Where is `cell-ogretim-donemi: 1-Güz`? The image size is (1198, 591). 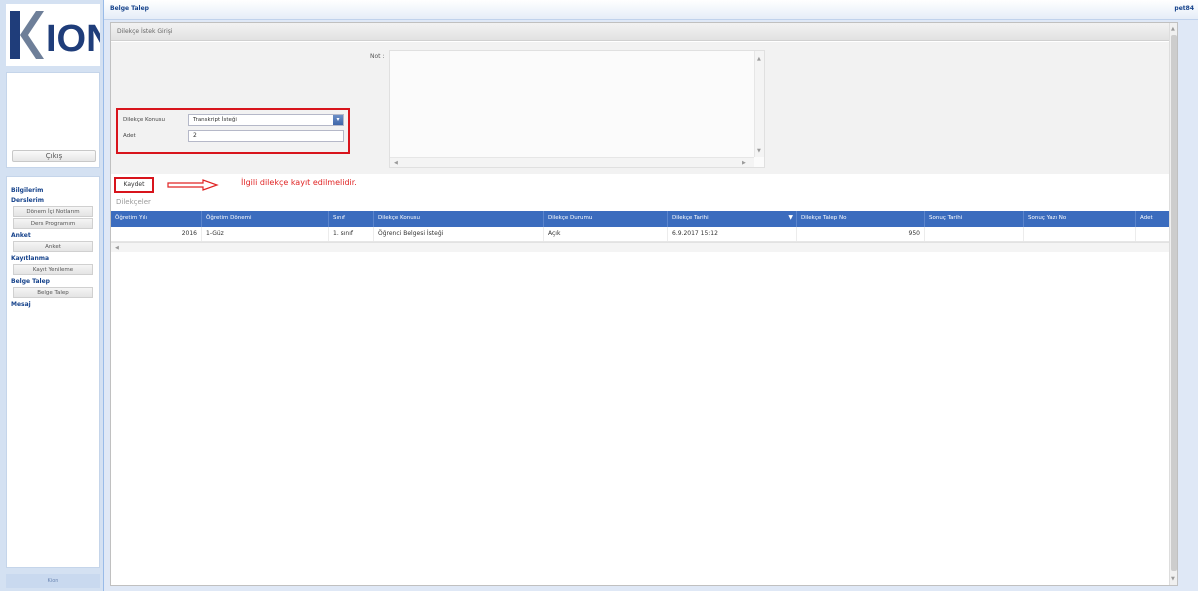
cell-ogretim-donemi: 1-Güz is located at coordinates (265, 234).